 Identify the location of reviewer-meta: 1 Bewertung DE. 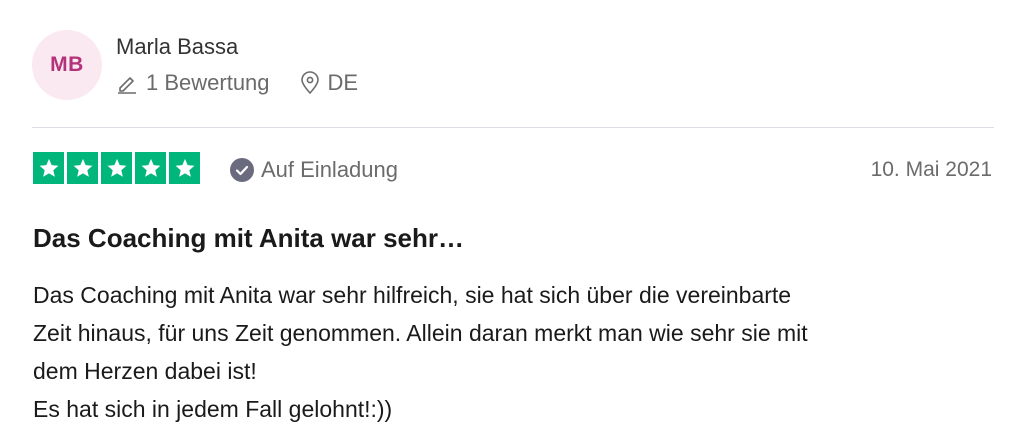
(237, 83).